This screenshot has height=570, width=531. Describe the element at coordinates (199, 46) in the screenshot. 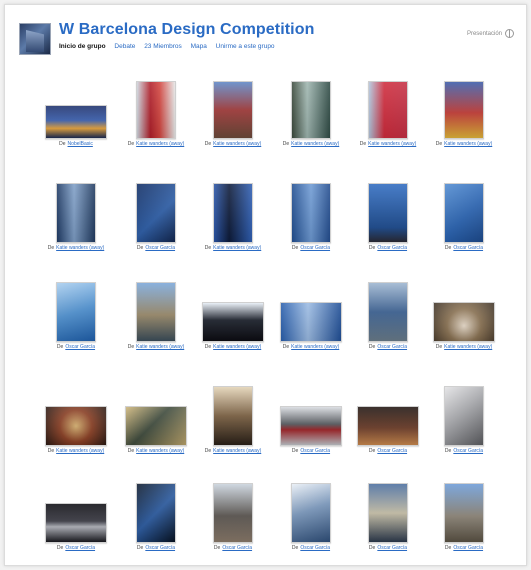

I see `nav-item-map: Mapa` at that location.